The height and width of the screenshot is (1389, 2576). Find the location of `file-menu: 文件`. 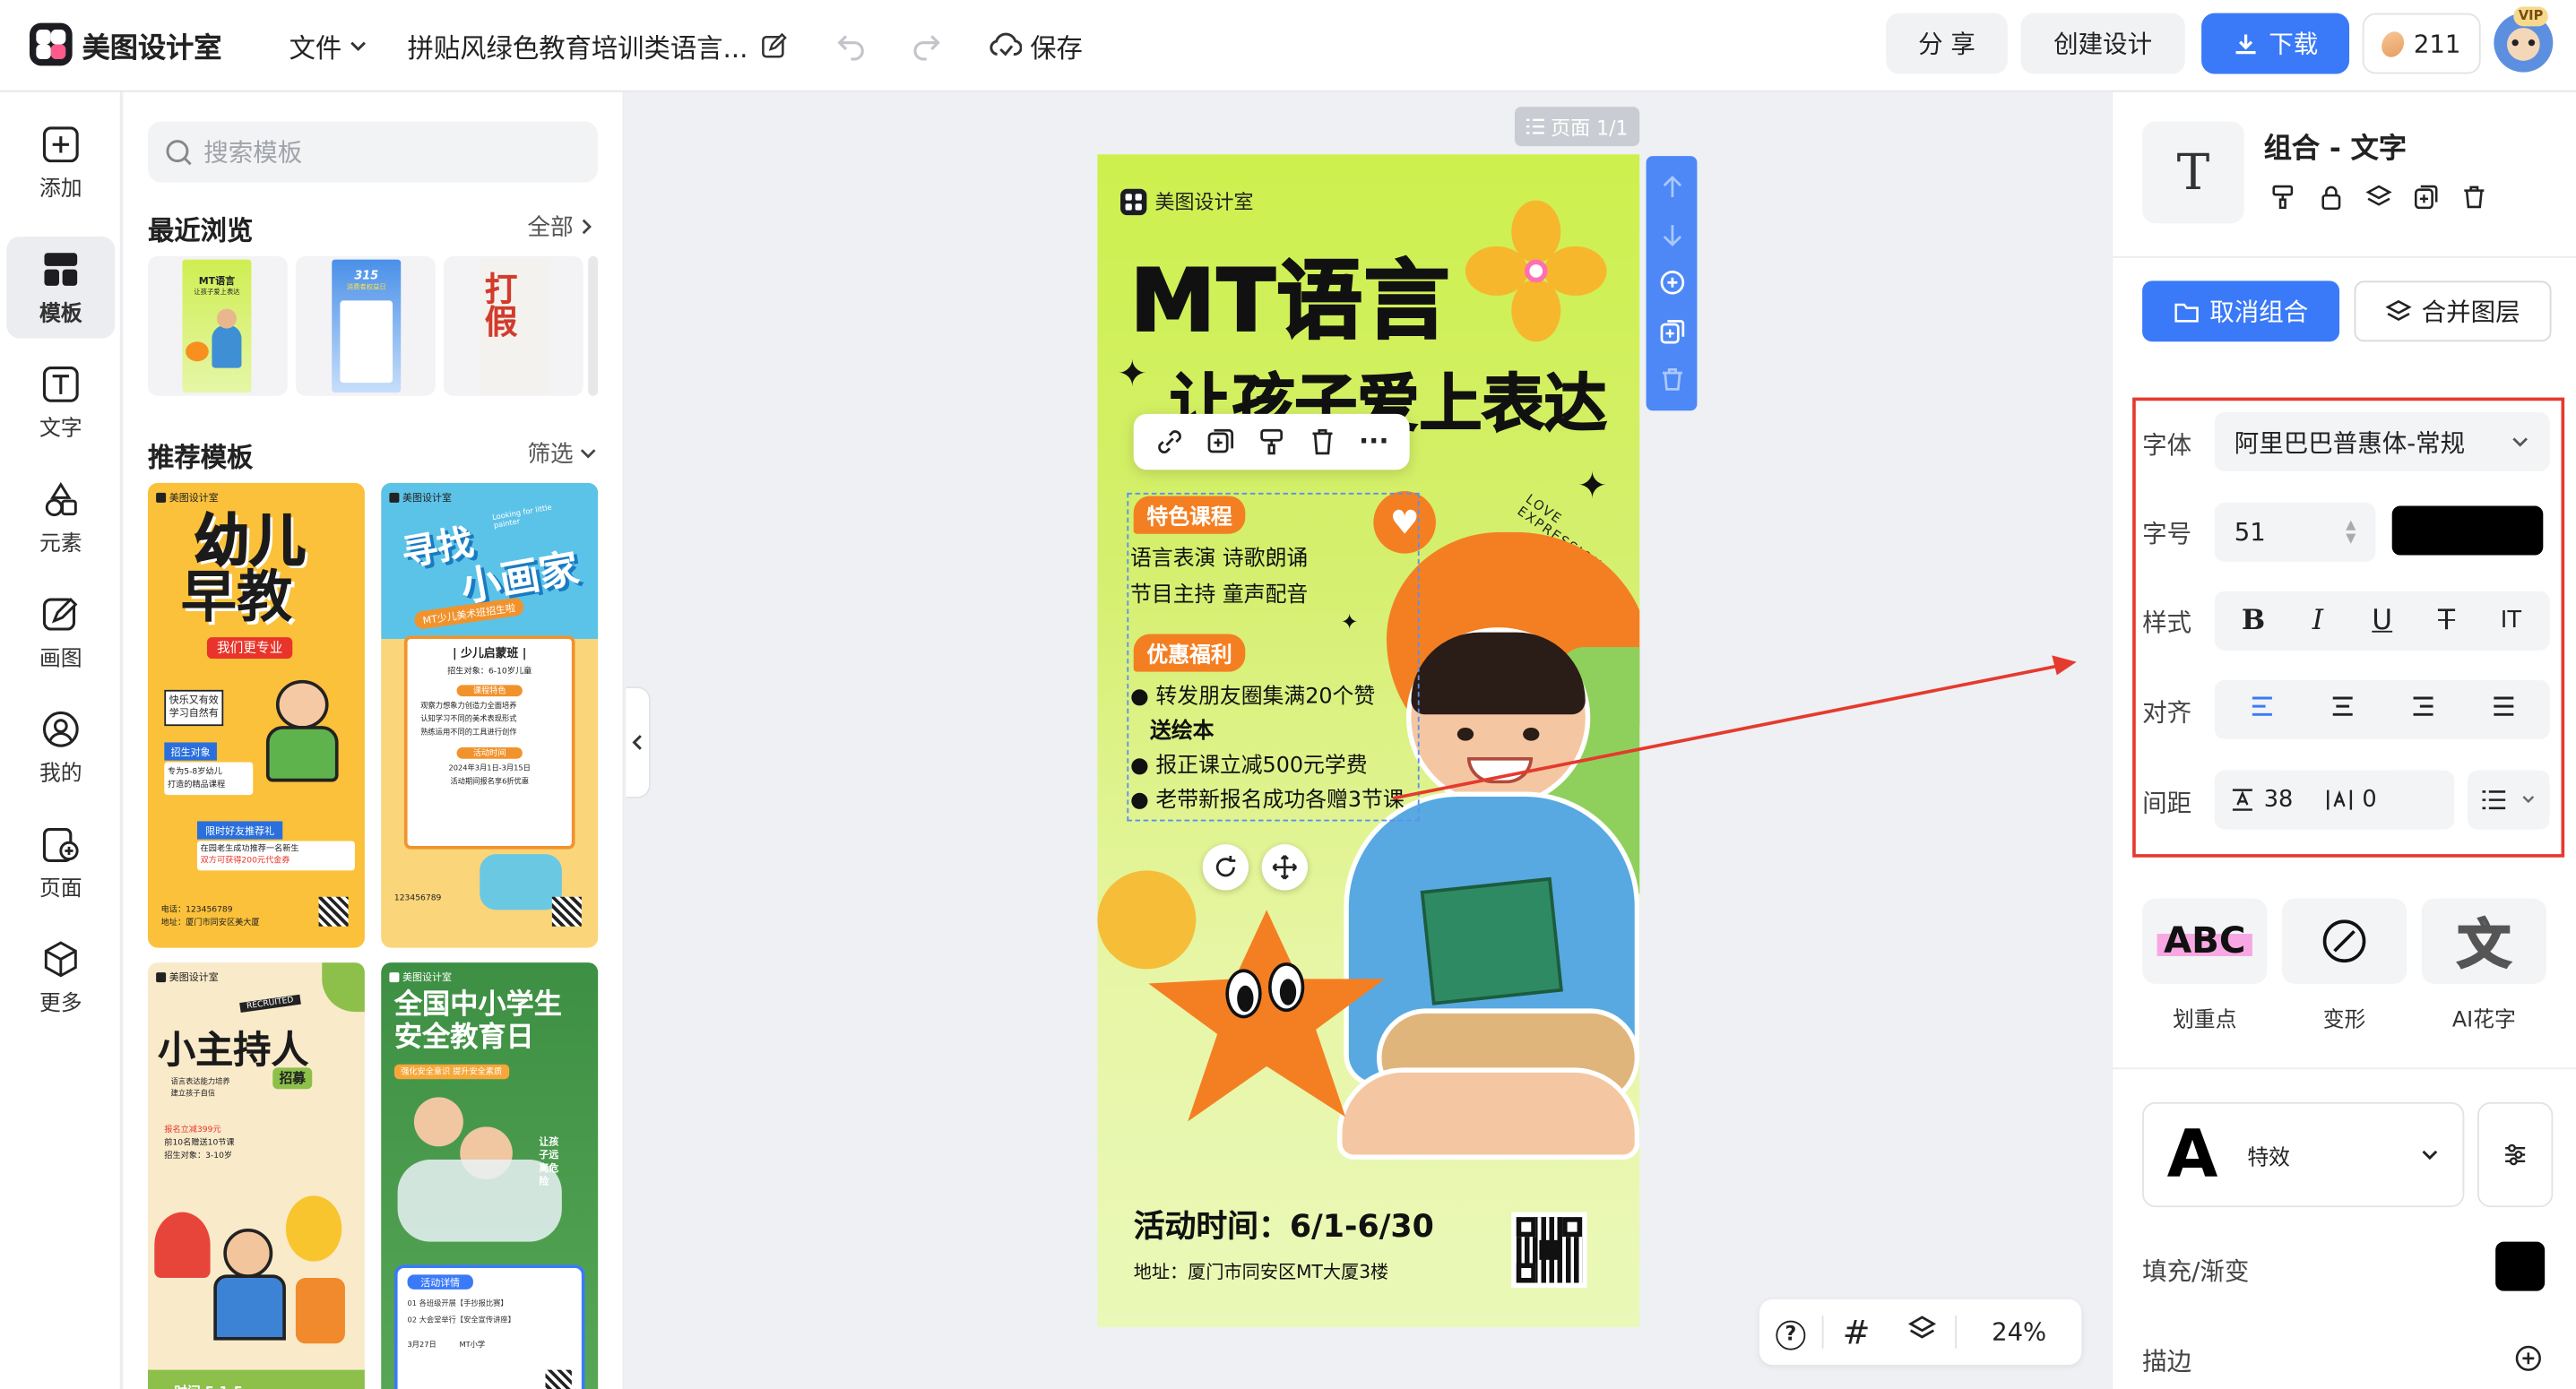

file-menu: 文件 is located at coordinates (329, 45).